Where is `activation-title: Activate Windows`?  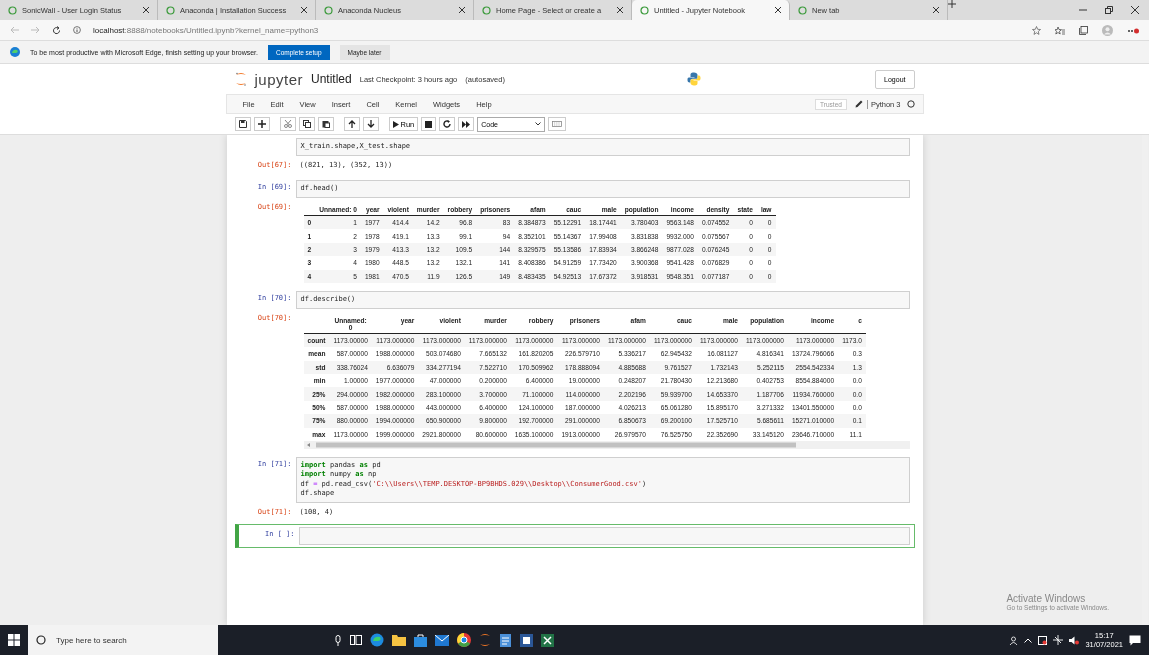 activation-title: Activate Windows is located at coordinates (1046, 598).